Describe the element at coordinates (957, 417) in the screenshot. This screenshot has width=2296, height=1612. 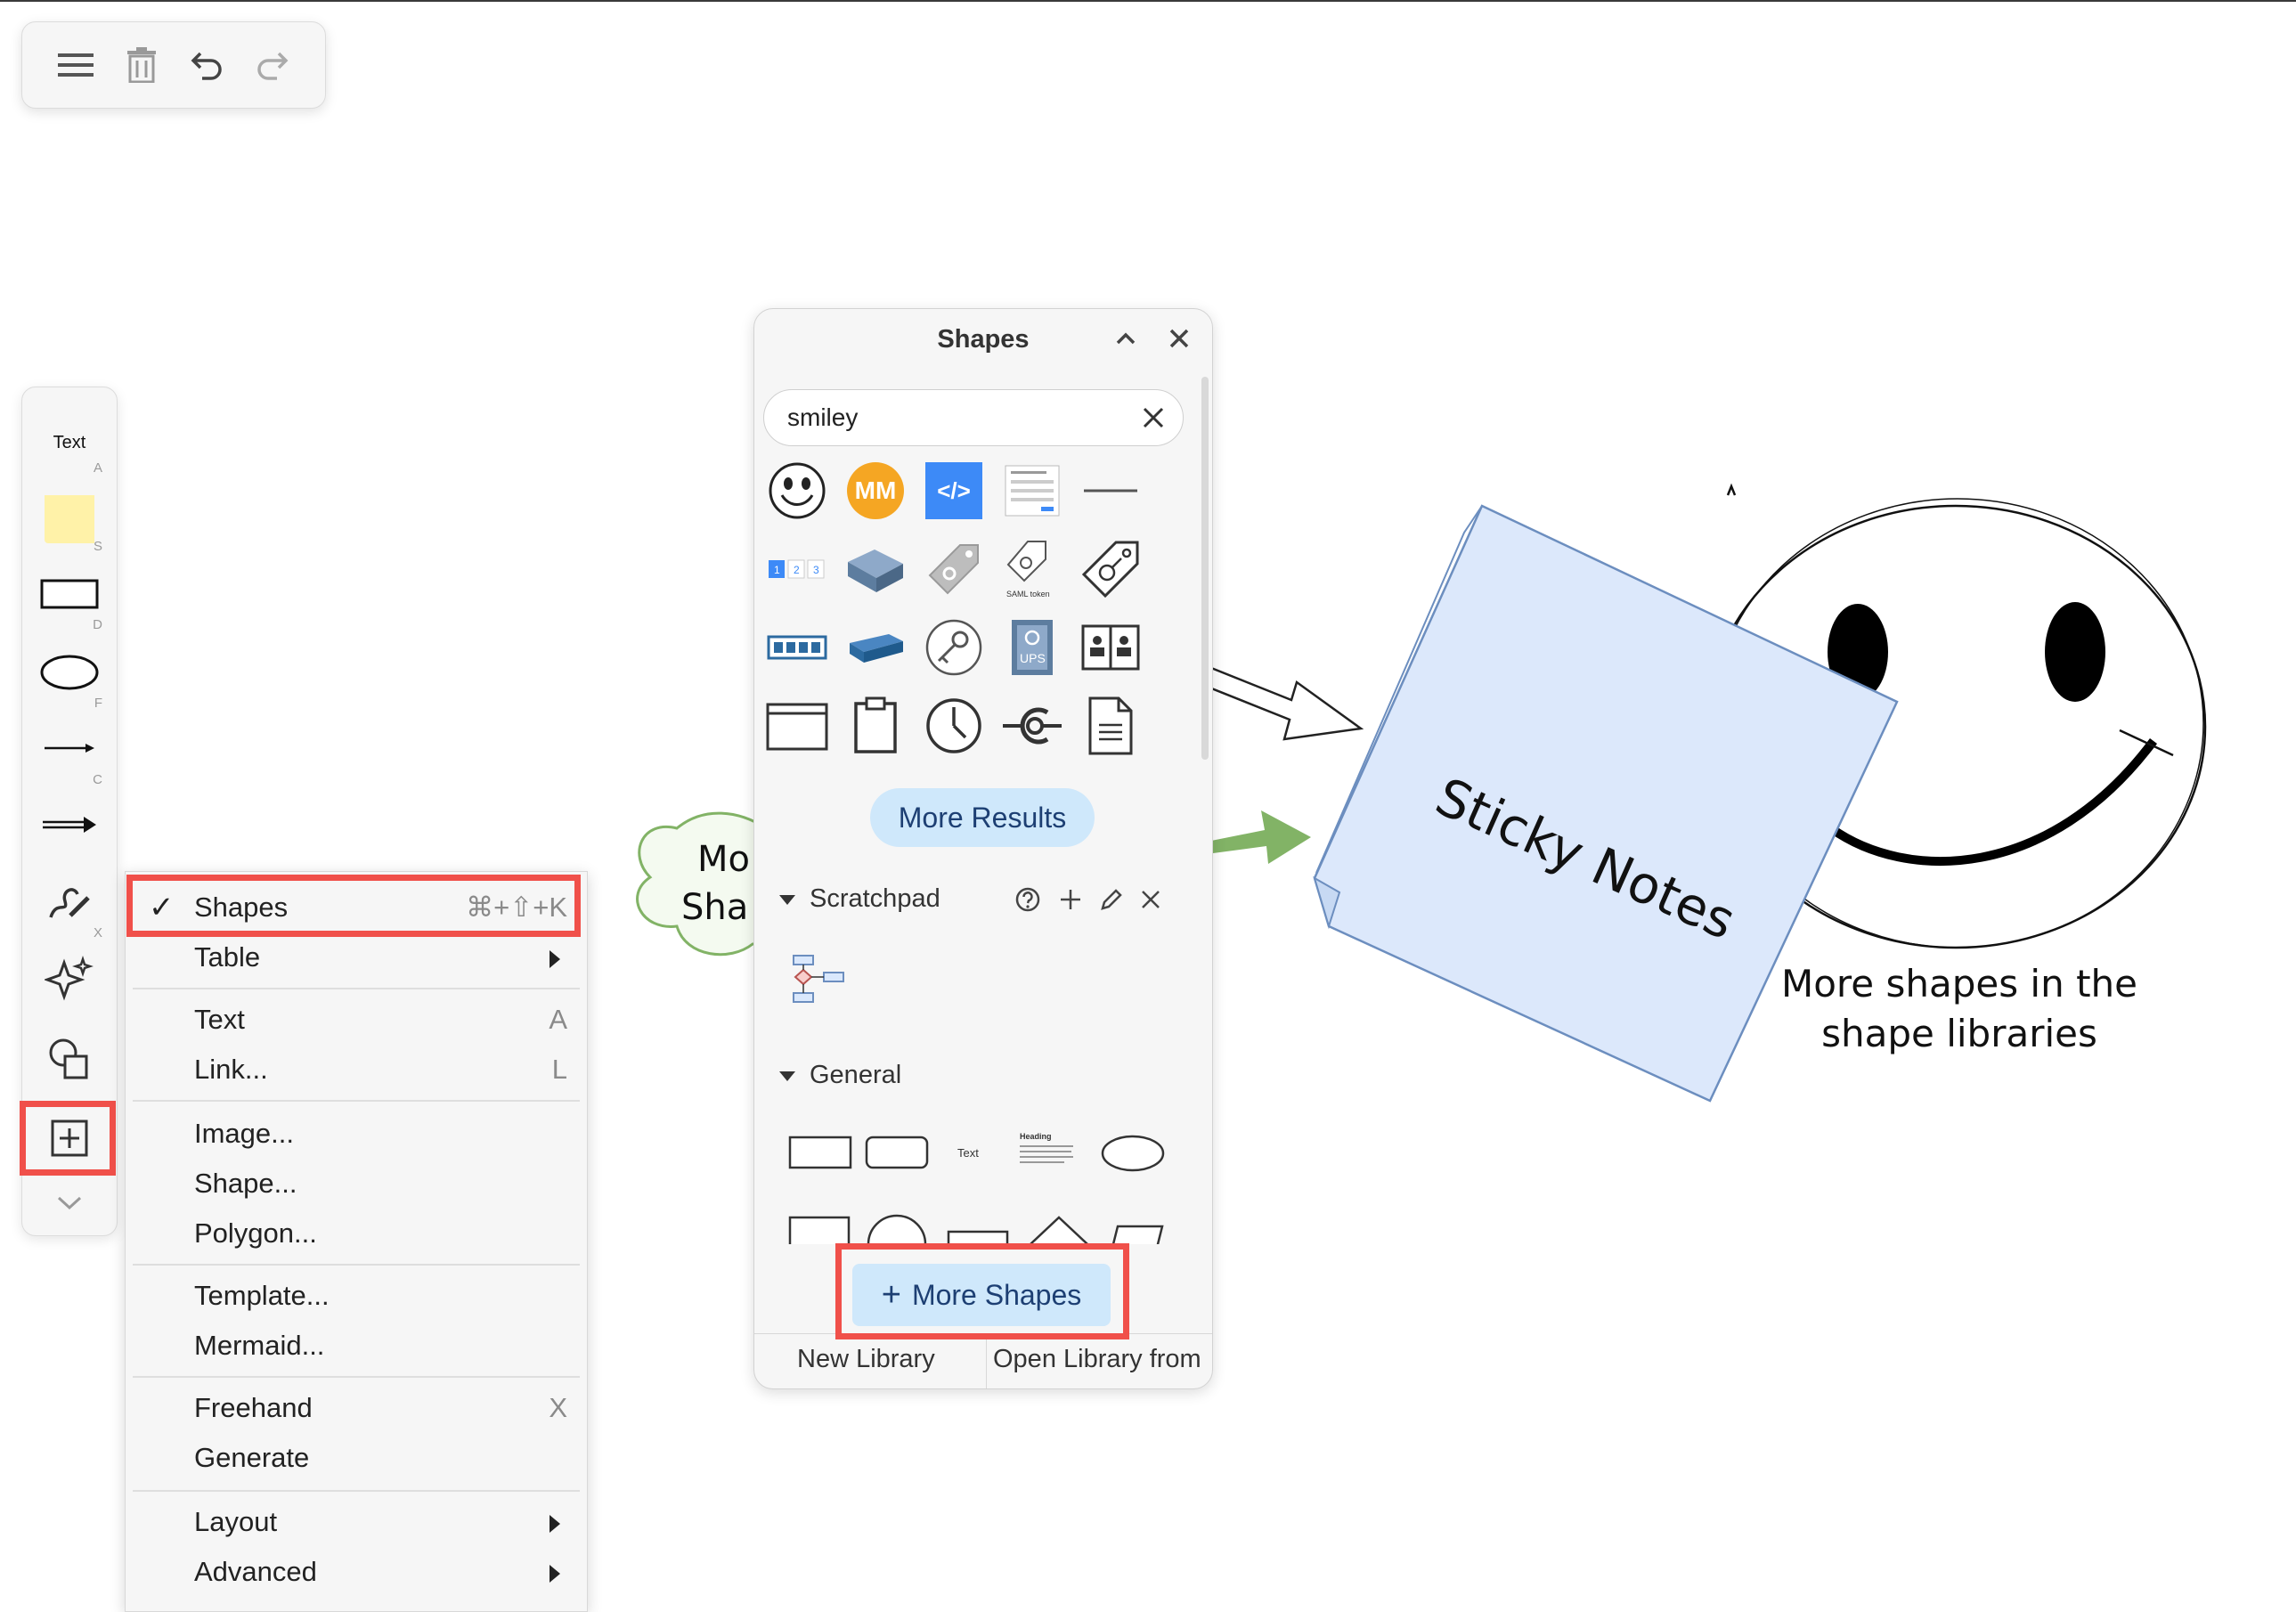
I see `search-input` at that location.